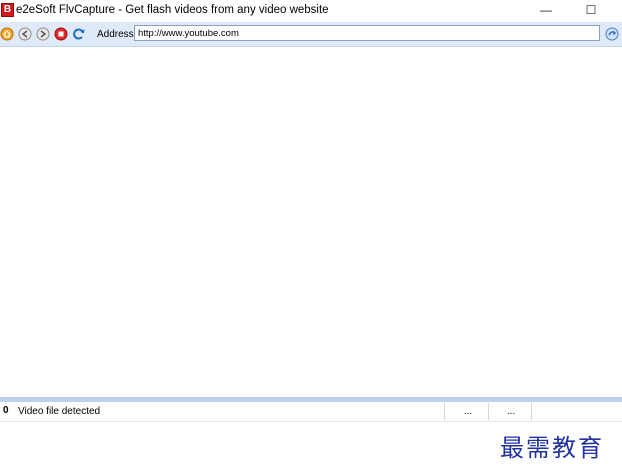  What do you see at coordinates (79, 34) in the screenshot?
I see `refresh-icon` at bounding box center [79, 34].